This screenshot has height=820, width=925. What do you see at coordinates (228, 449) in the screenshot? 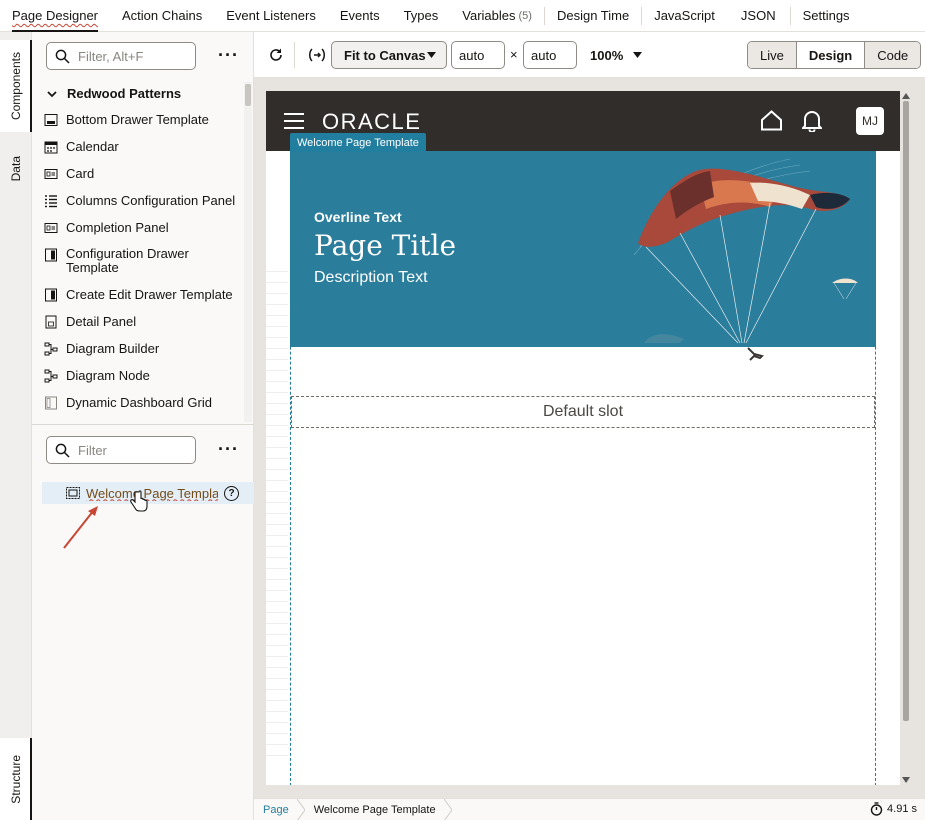
I see `structure-more-menu-button: ···` at bounding box center [228, 449].